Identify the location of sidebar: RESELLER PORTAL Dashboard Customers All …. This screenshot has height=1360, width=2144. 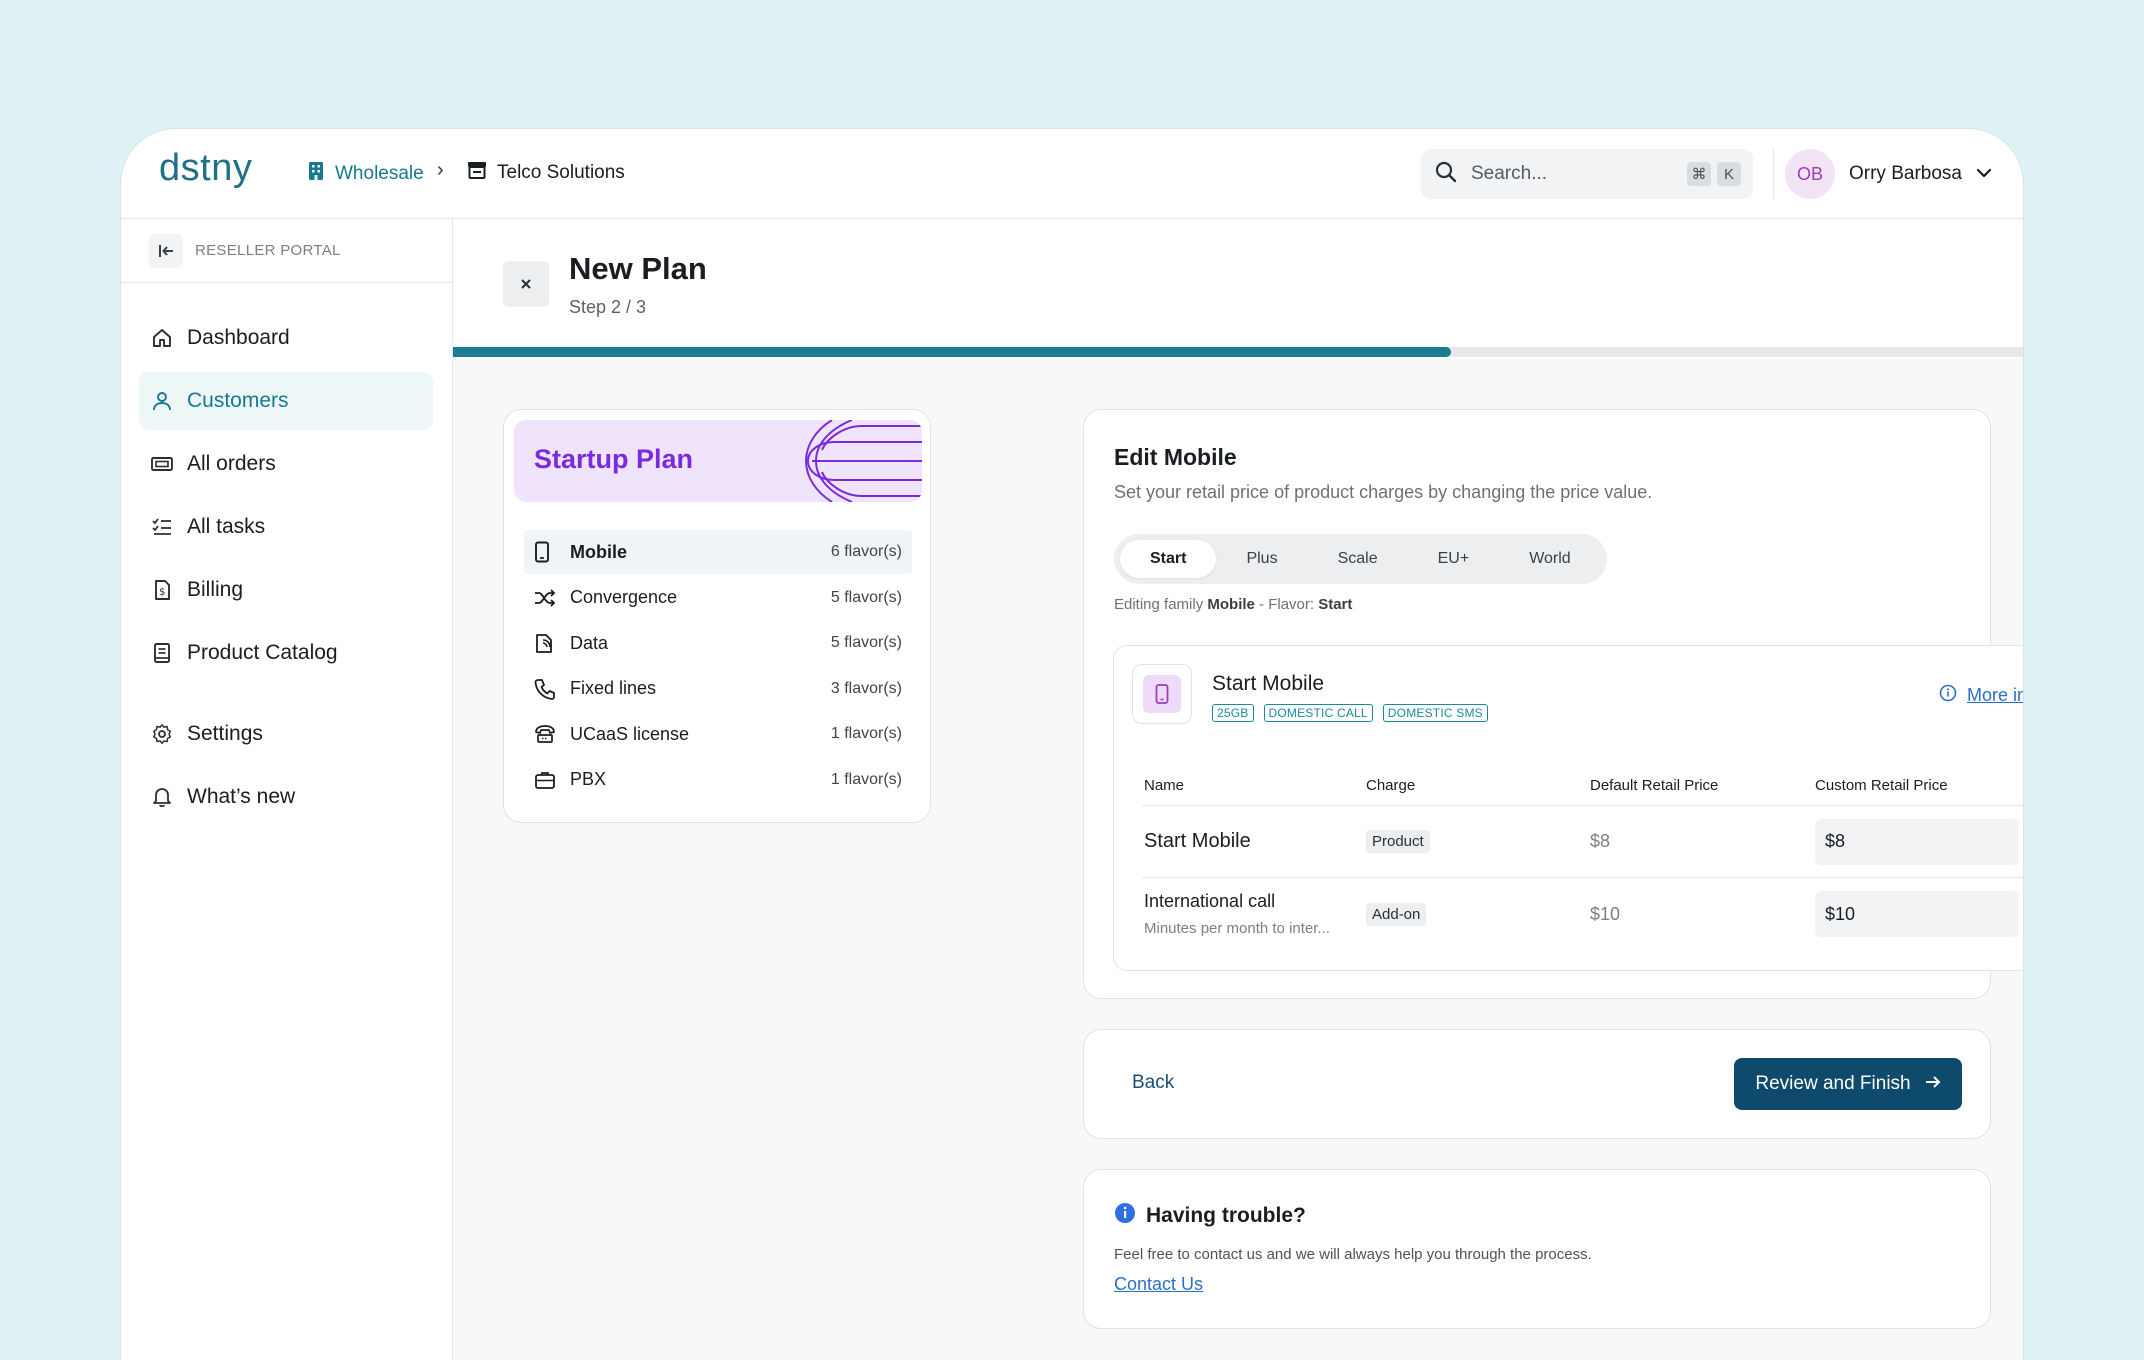
(287, 789).